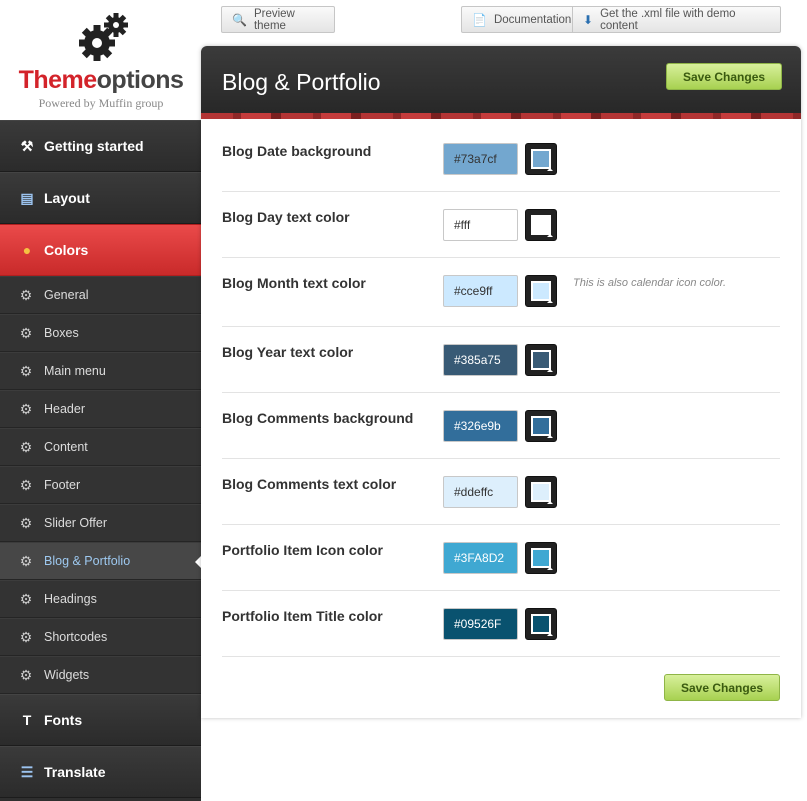 This screenshot has width=807, height=801. What do you see at coordinates (480, 426) in the screenshot?
I see `color-value-input: #326e9b` at bounding box center [480, 426].